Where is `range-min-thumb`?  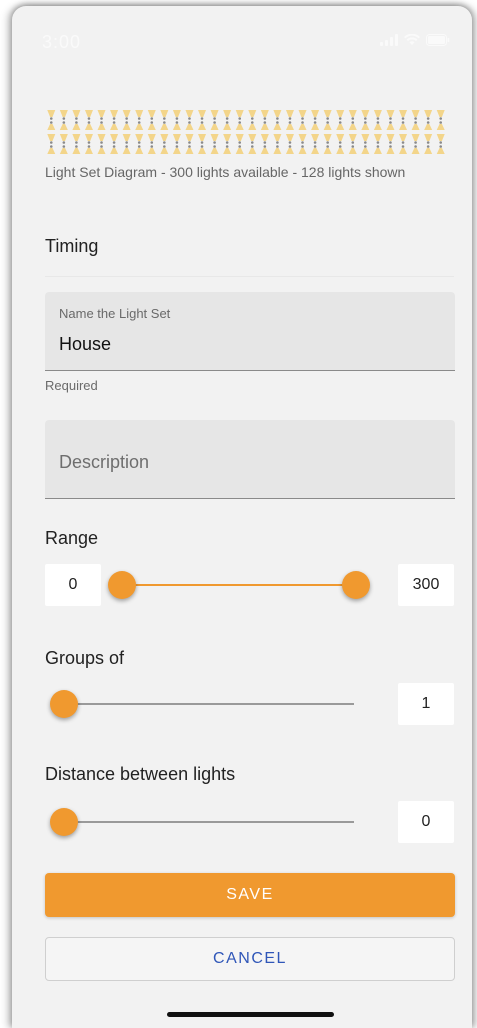 range-min-thumb is located at coordinates (122, 585).